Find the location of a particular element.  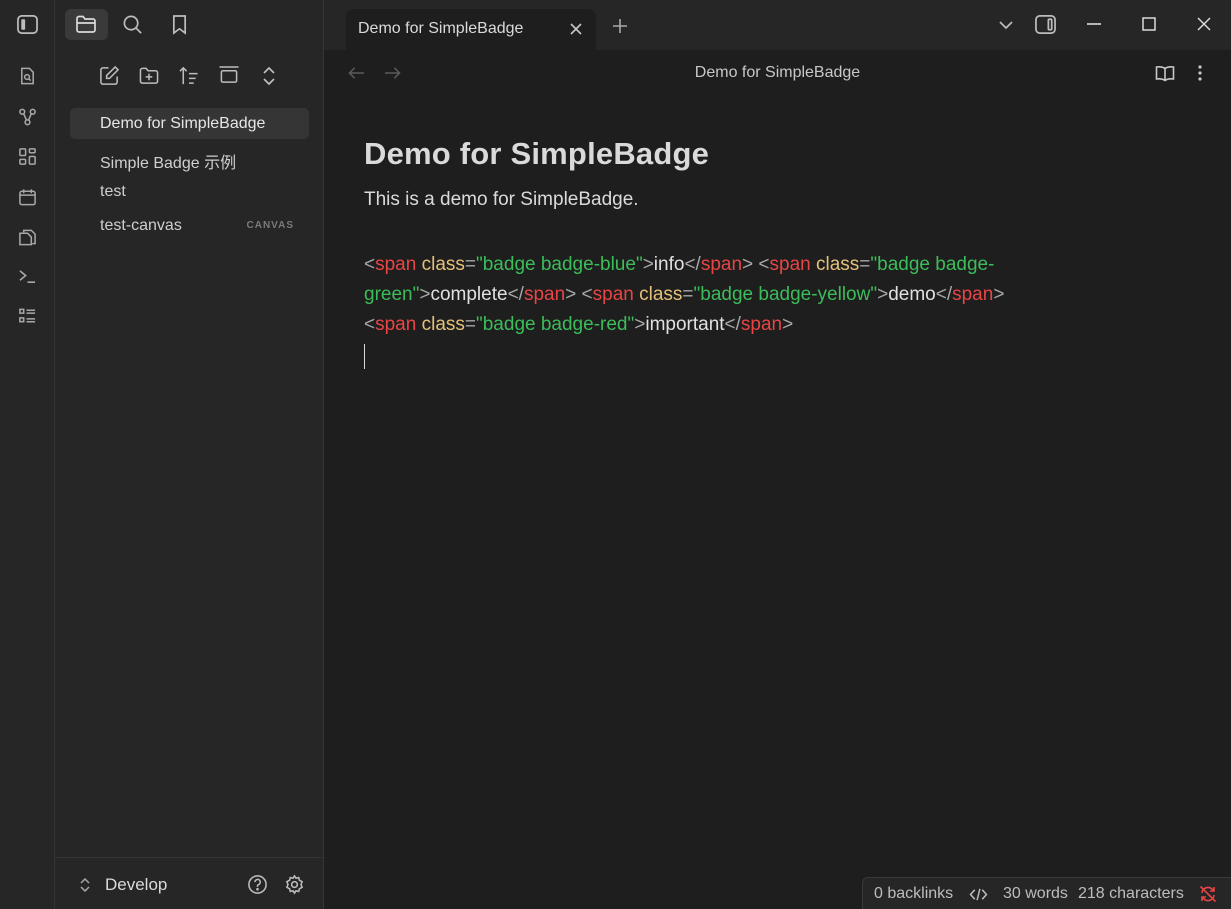

sort-icon is located at coordinates (189, 75).